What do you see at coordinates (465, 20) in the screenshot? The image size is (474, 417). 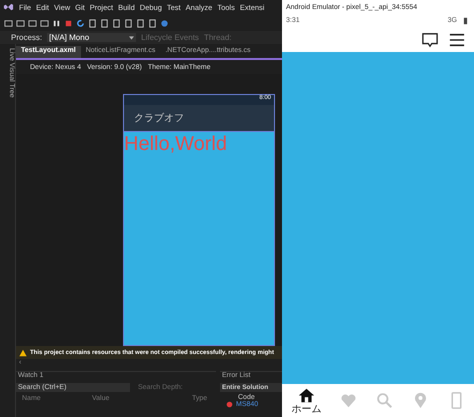 I see `battery-icon` at bounding box center [465, 20].